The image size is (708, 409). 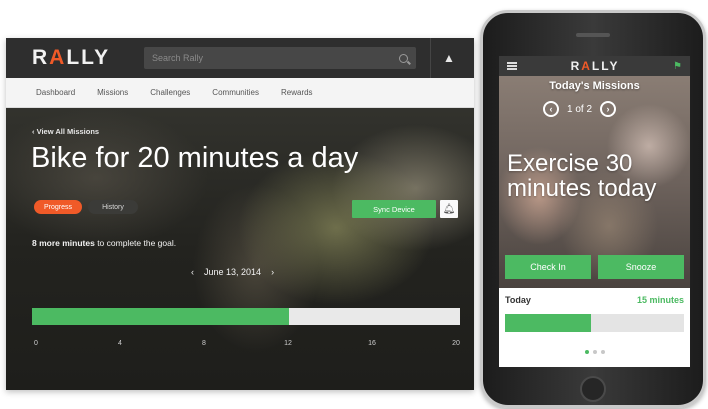 I want to click on minutes-label: 15 minutes, so click(x=660, y=300).